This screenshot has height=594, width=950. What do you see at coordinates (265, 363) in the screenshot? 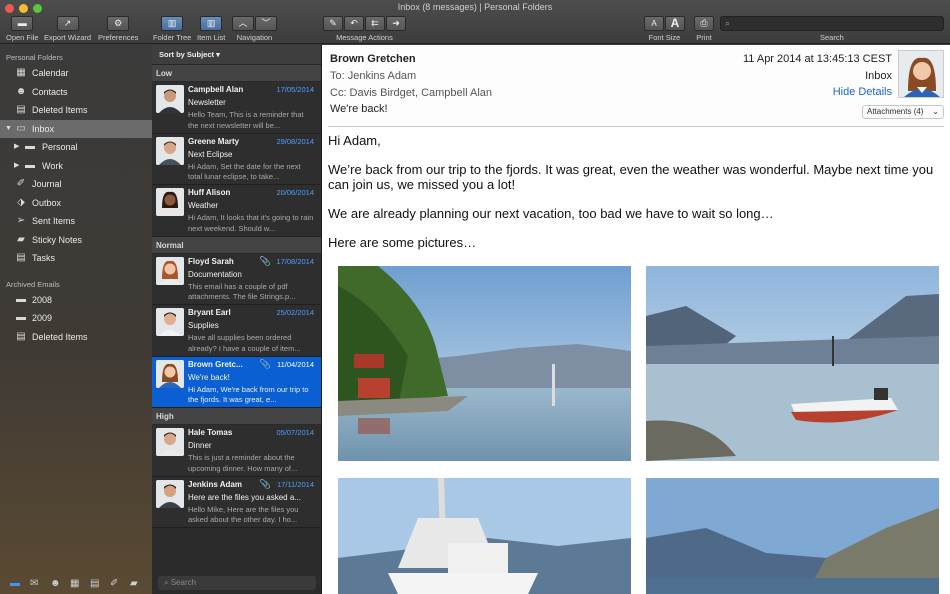
I see `paperclip-icon: 📎` at bounding box center [265, 363].